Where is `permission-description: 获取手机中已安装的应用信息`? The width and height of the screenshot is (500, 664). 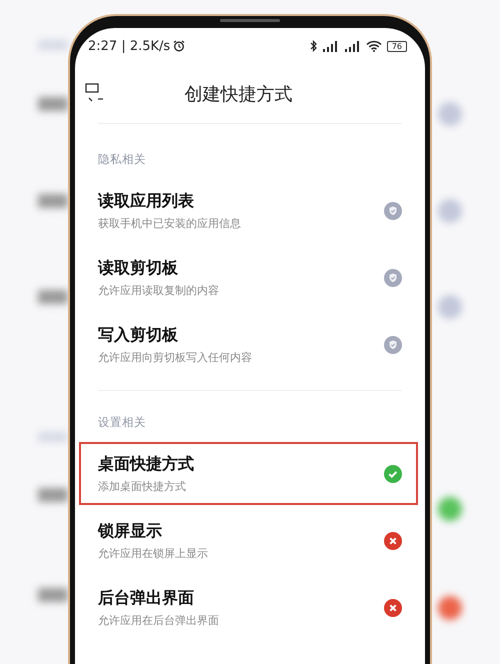
permission-description: 获取手机中已安装的应用信息 is located at coordinates (169, 223).